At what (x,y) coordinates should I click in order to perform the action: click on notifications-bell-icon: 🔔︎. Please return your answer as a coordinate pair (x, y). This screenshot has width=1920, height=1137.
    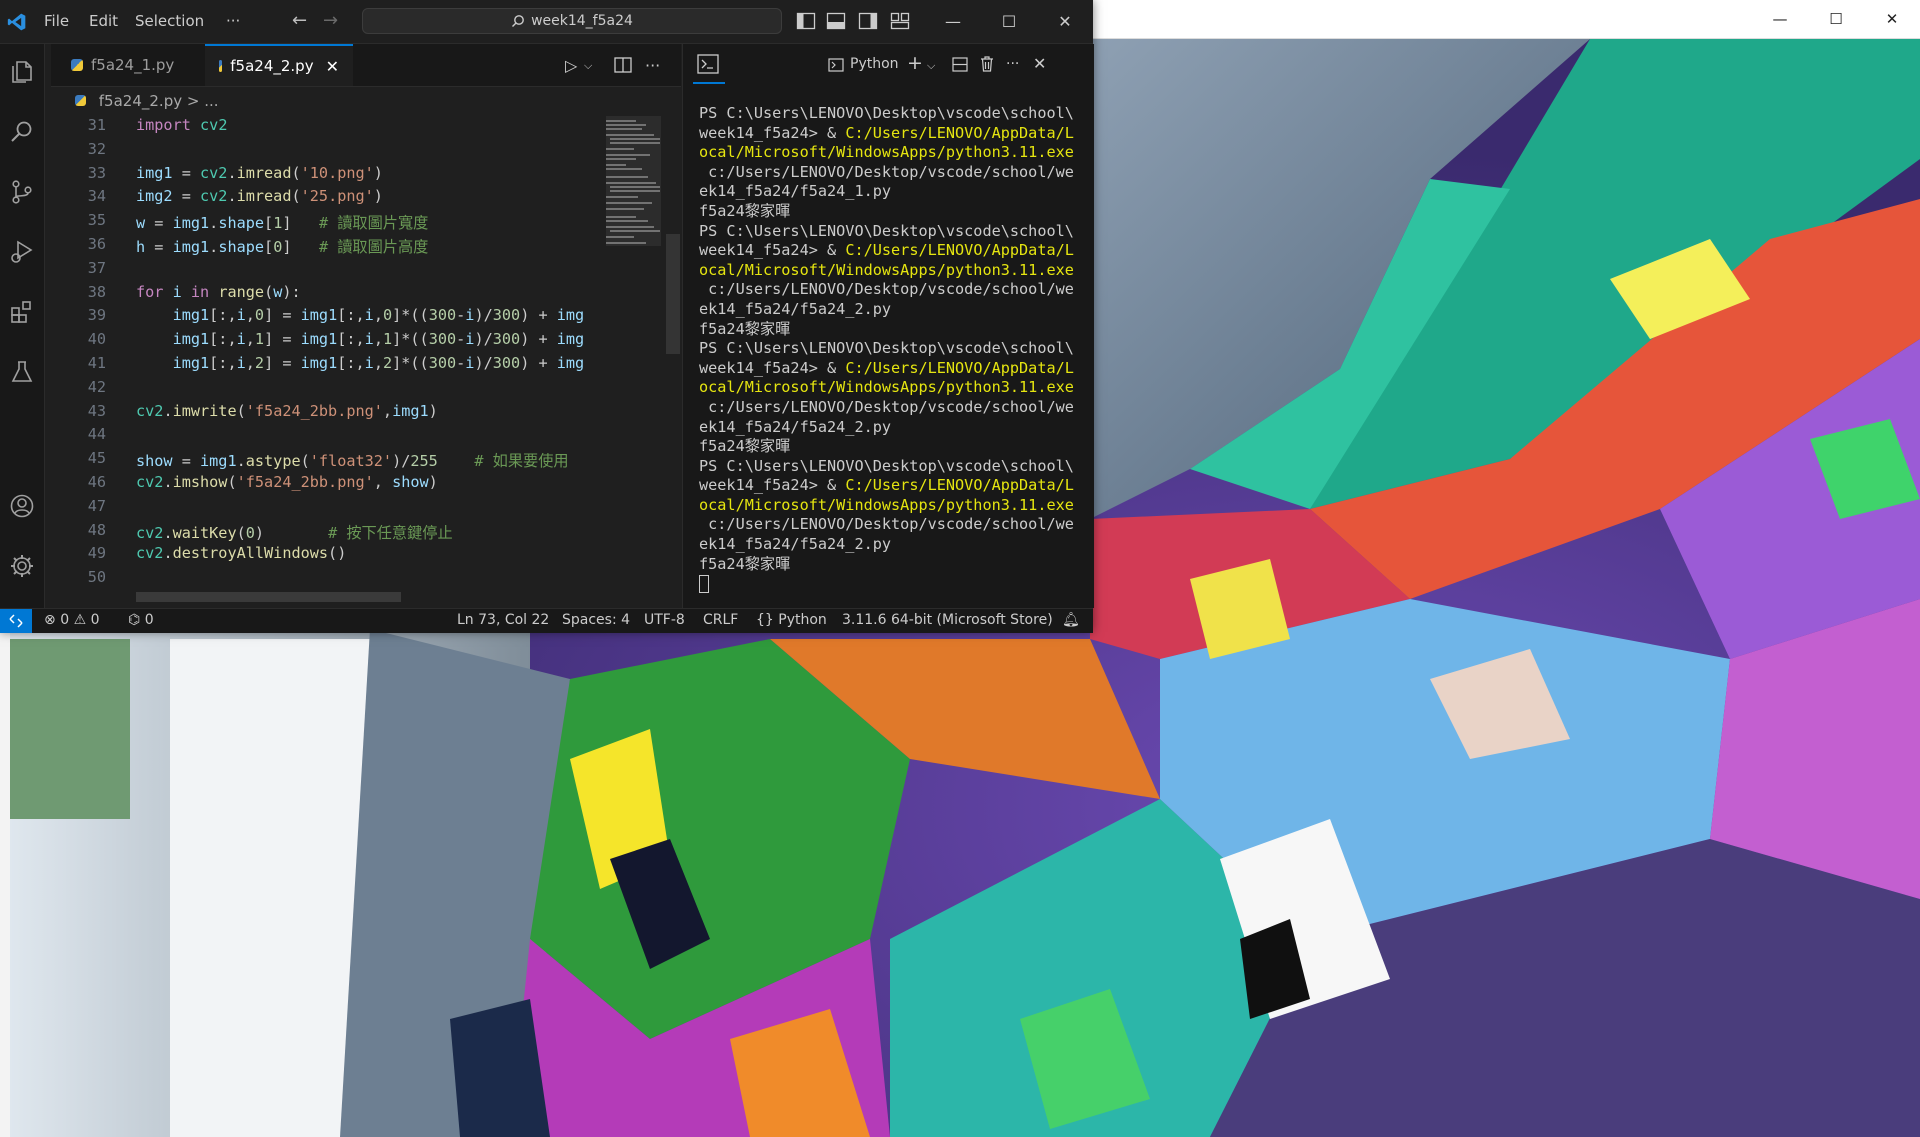
    Looking at the image, I should click on (1071, 620).